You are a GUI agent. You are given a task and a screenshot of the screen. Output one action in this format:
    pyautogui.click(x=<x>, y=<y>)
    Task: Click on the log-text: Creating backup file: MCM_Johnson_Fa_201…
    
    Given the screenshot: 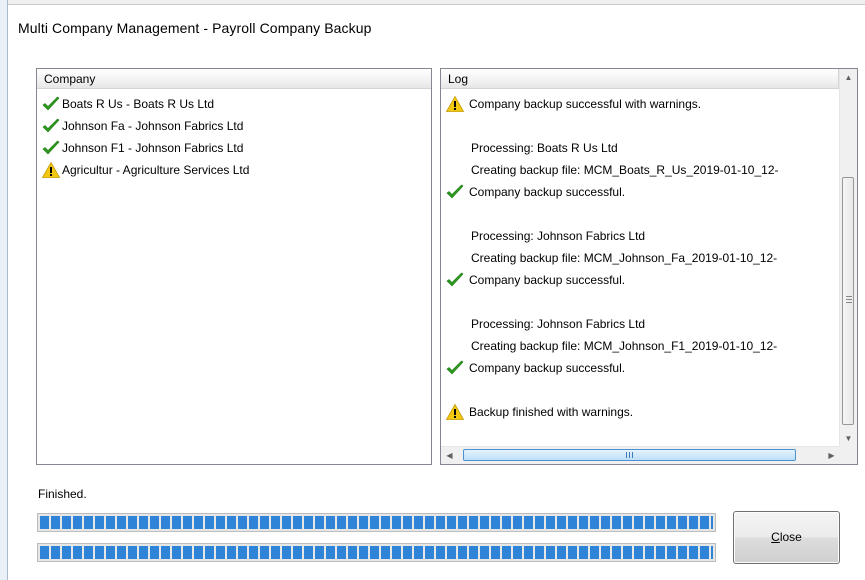 What is the action you would take?
    pyautogui.click(x=624, y=258)
    